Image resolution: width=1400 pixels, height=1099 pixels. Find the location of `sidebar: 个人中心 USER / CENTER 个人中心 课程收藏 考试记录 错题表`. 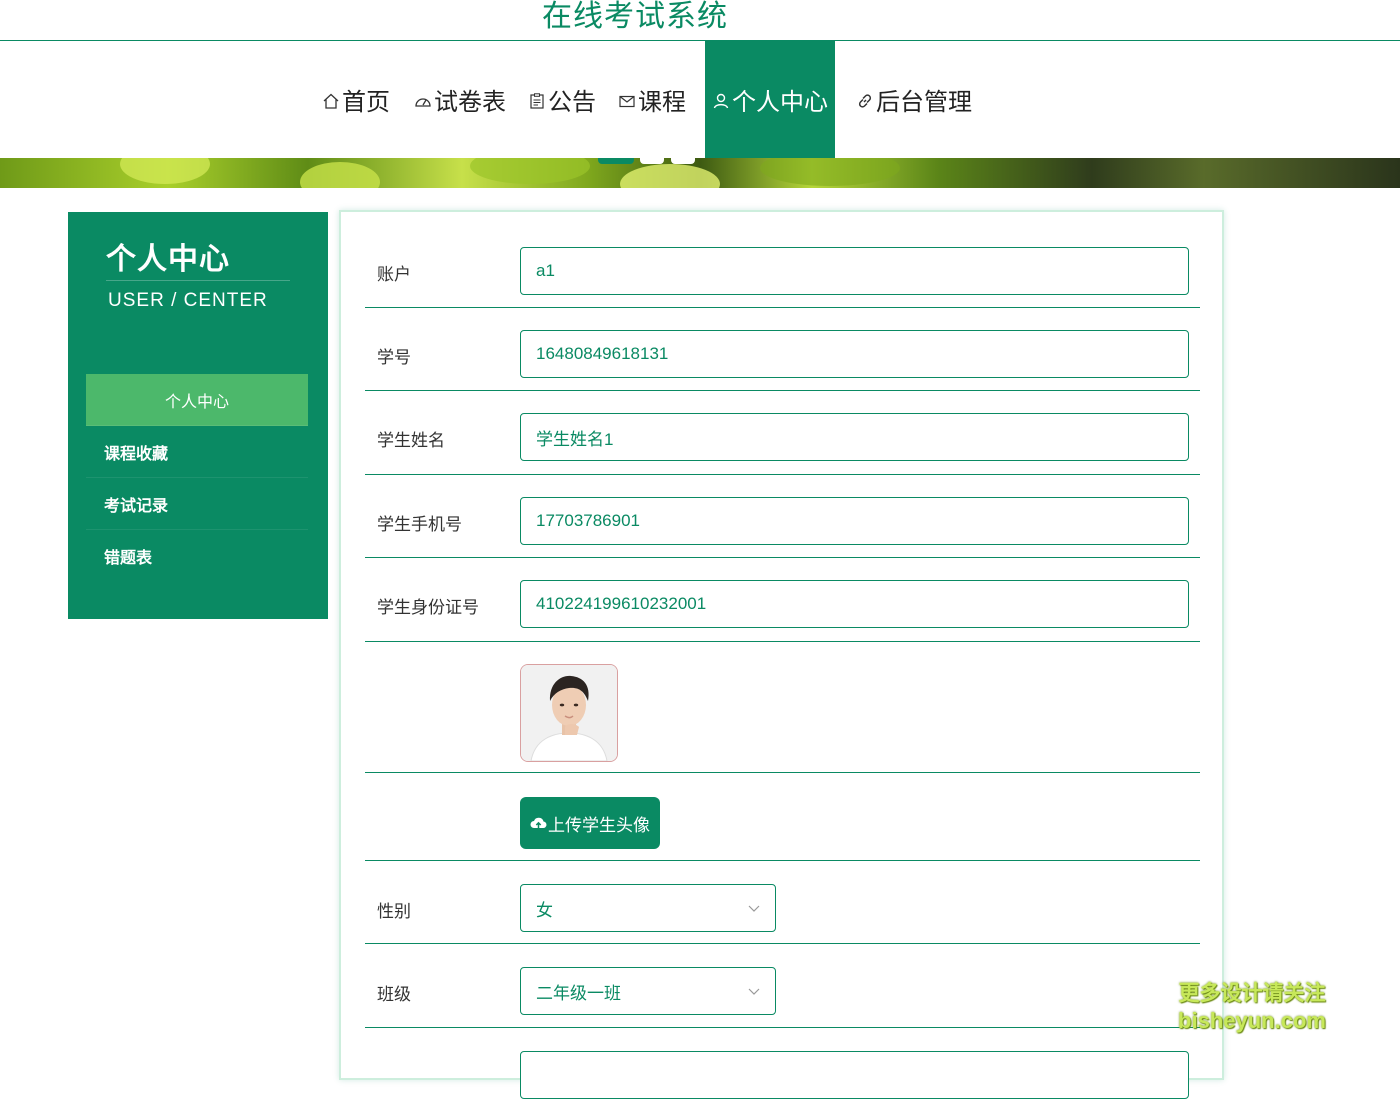

sidebar: 个人中心 USER / CENTER 个人中心 课程收藏 考试记录 错题表 is located at coordinates (198, 415).